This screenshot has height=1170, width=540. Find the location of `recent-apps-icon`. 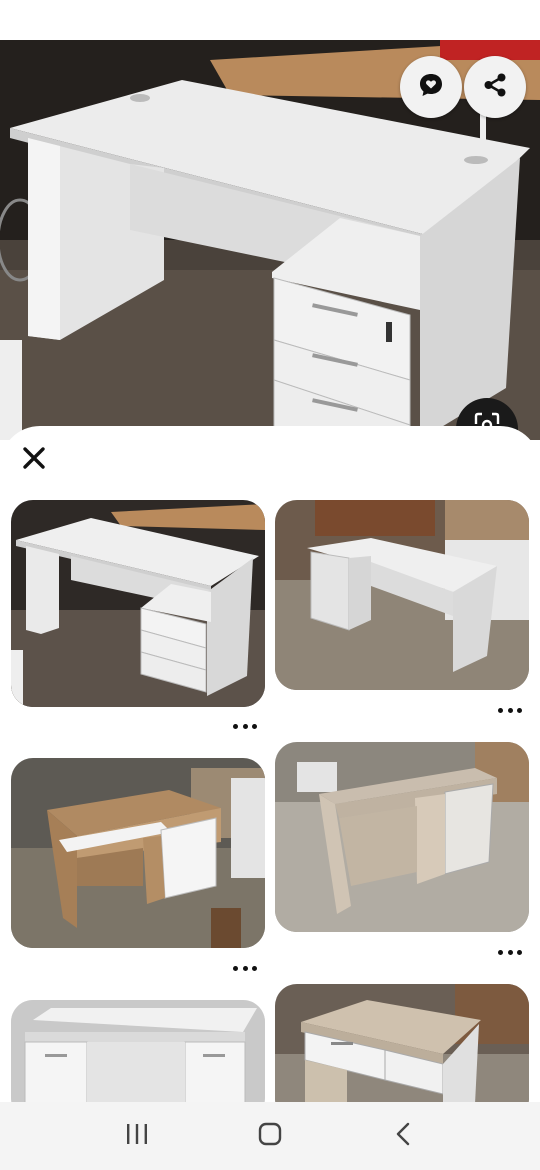

recent-apps-icon is located at coordinates (137, 1136).